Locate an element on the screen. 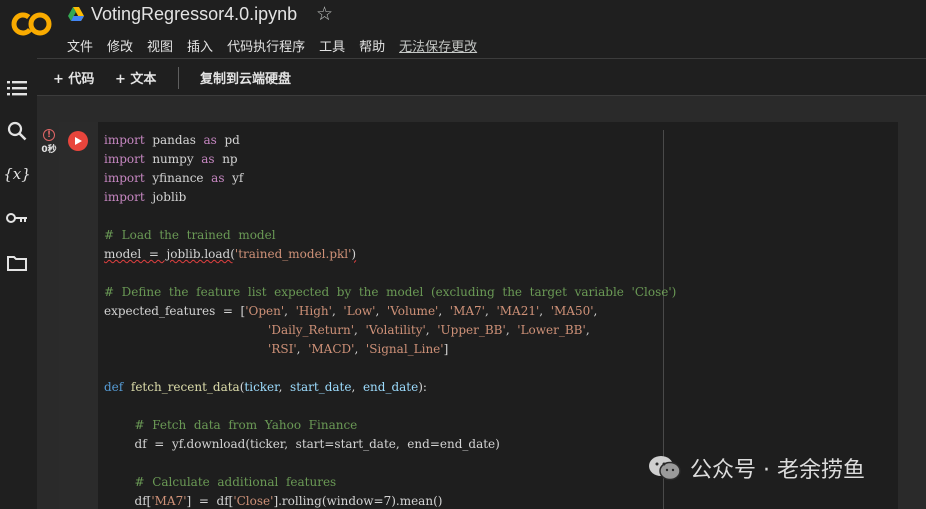 Image resolution: width=926 pixels, height=509 pixels. watermark-text: 公众号 · 老余捞鱼 is located at coordinates (777, 470).